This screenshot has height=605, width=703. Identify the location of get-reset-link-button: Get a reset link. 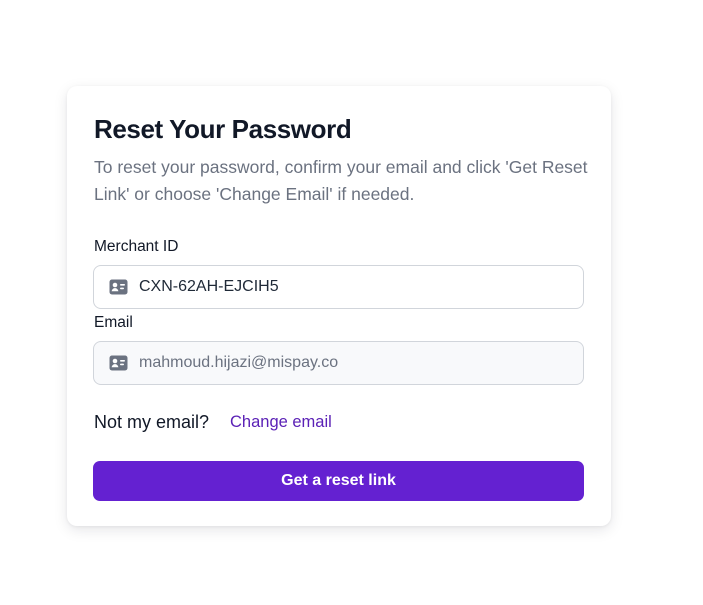
(338, 481).